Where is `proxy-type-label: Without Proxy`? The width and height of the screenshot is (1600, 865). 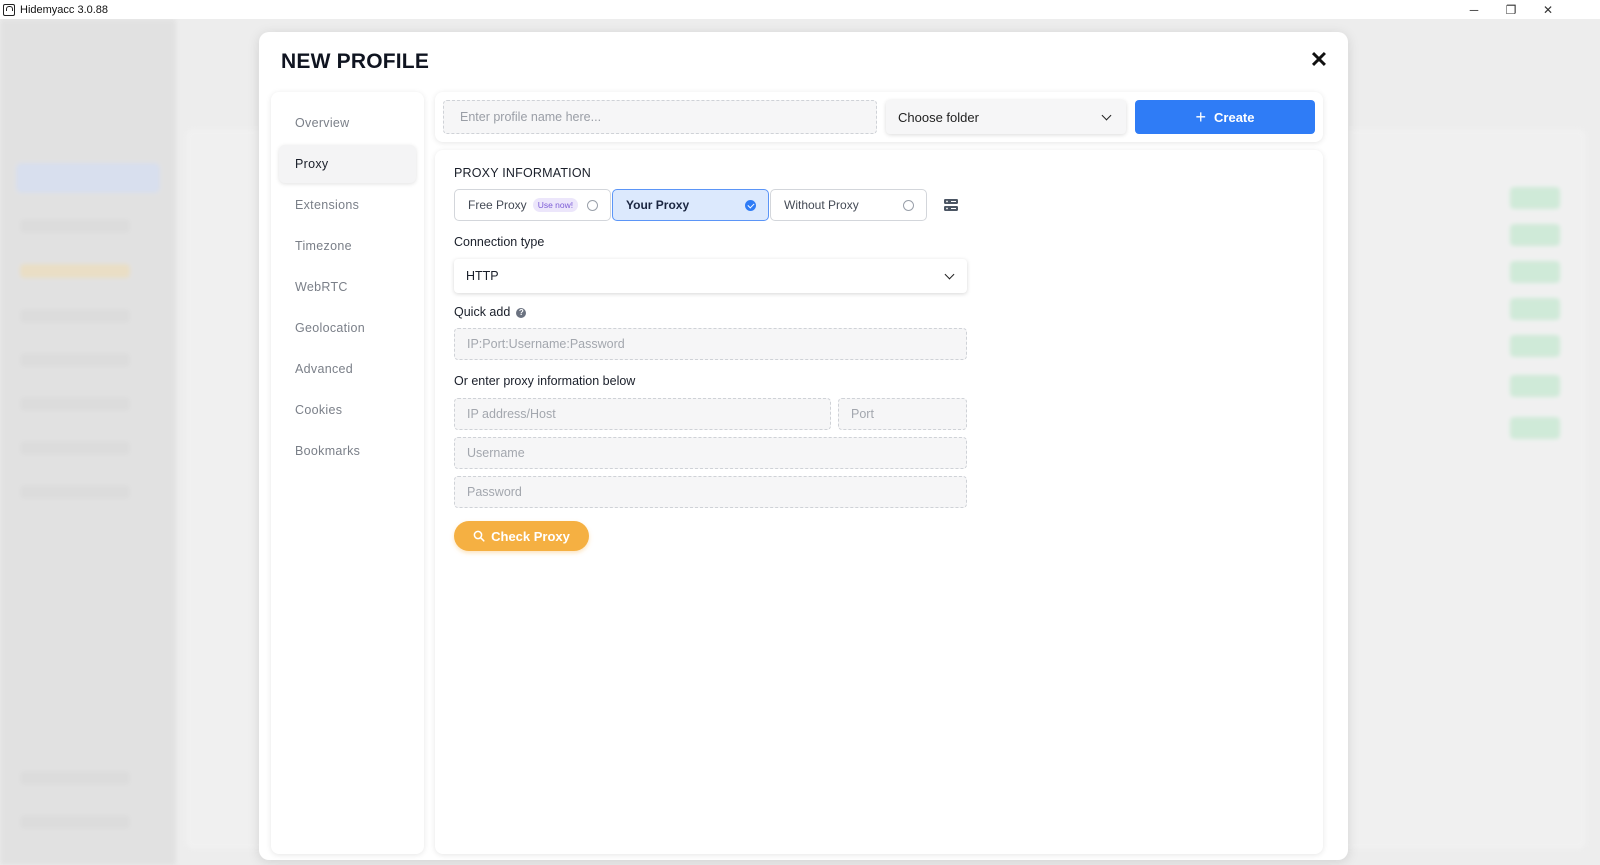 proxy-type-label: Without Proxy is located at coordinates (821, 205).